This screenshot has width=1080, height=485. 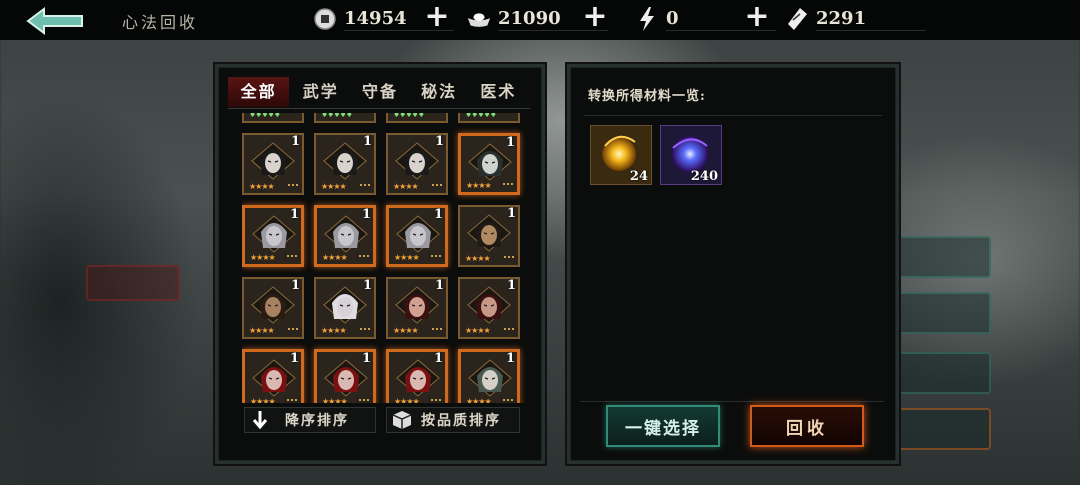 What do you see at coordinates (691, 155) in the screenshot?
I see `material-slot-blue: 240` at bounding box center [691, 155].